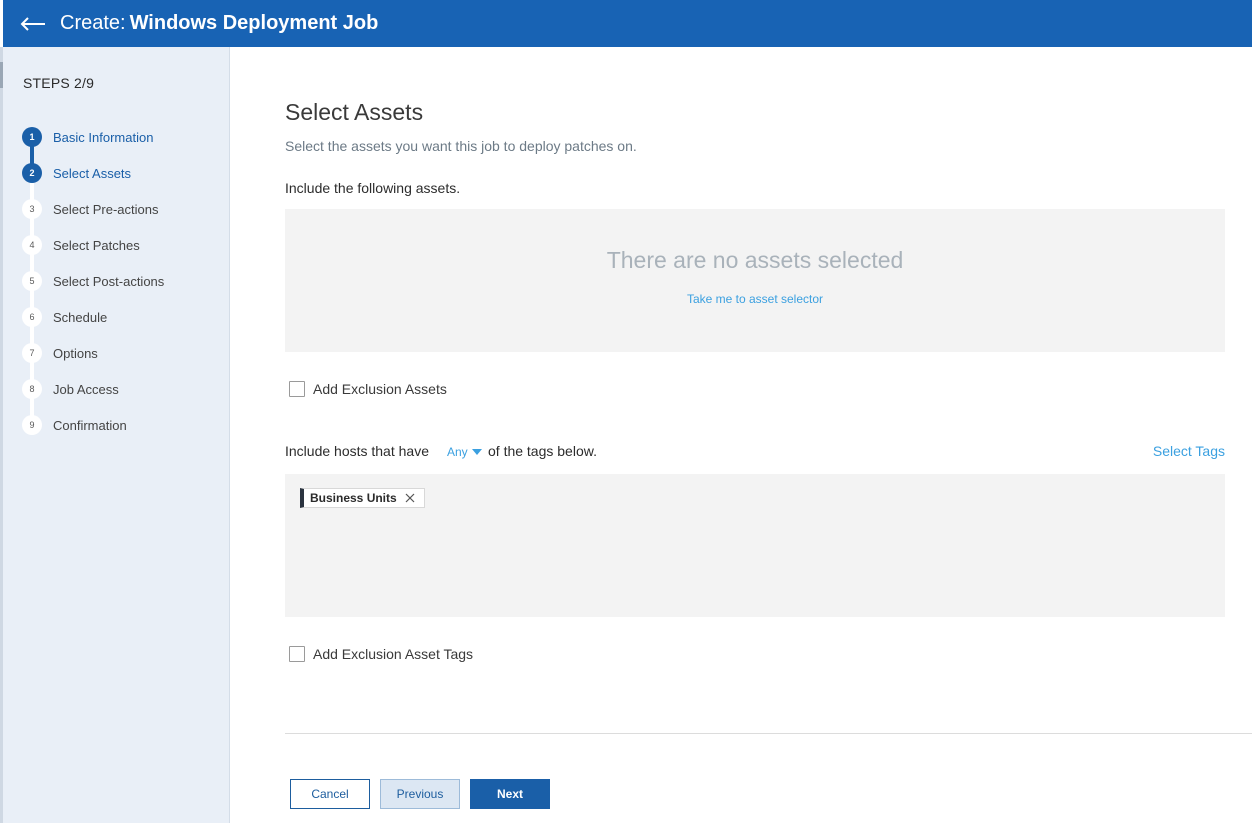 The image size is (1252, 823). Describe the element at coordinates (93, 23) in the screenshot. I see `header-title-prefix: Create:` at that location.